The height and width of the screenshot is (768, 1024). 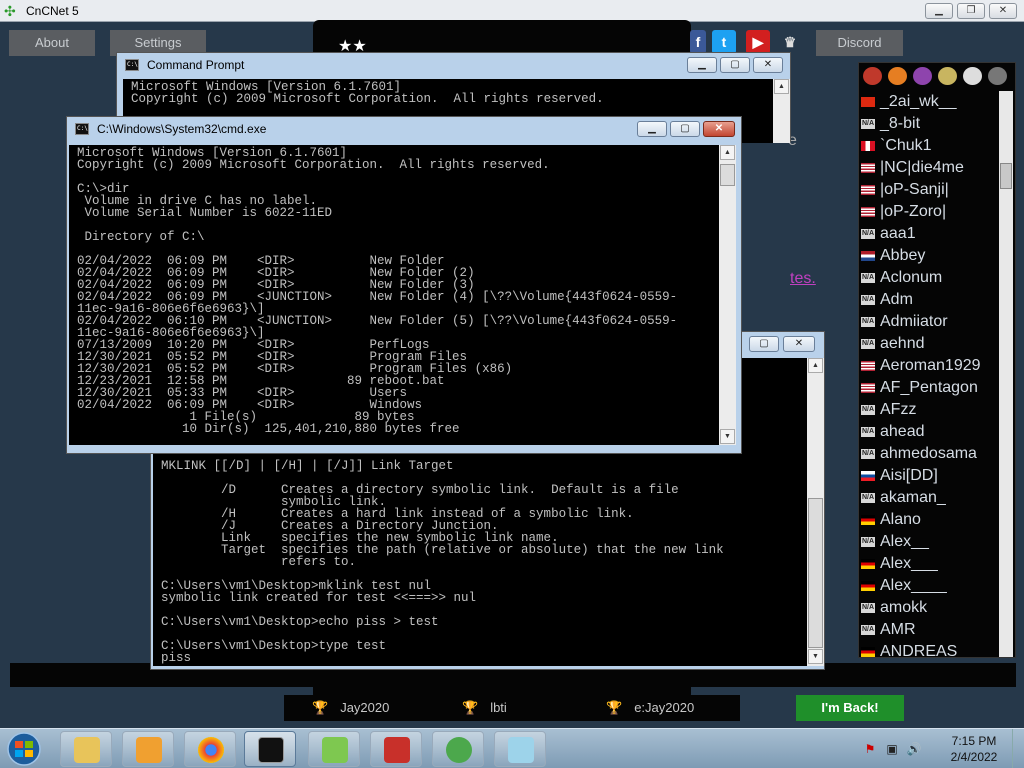 What do you see at coordinates (698, 42) in the screenshot?
I see `facebook-icon: f` at bounding box center [698, 42].